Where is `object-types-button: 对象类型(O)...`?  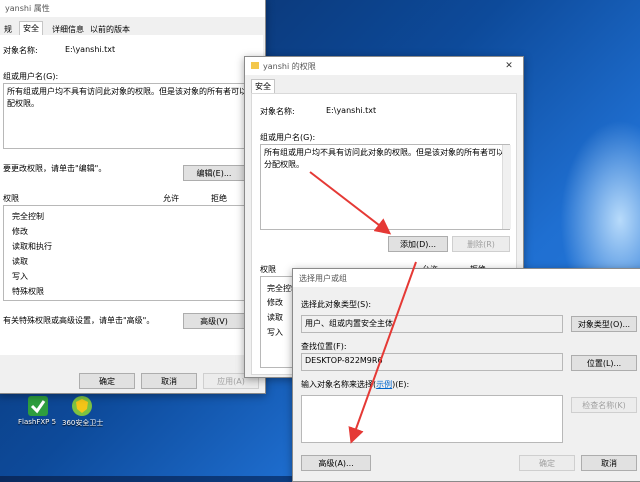
object-types-button: 对象类型(O)... is located at coordinates (604, 324).